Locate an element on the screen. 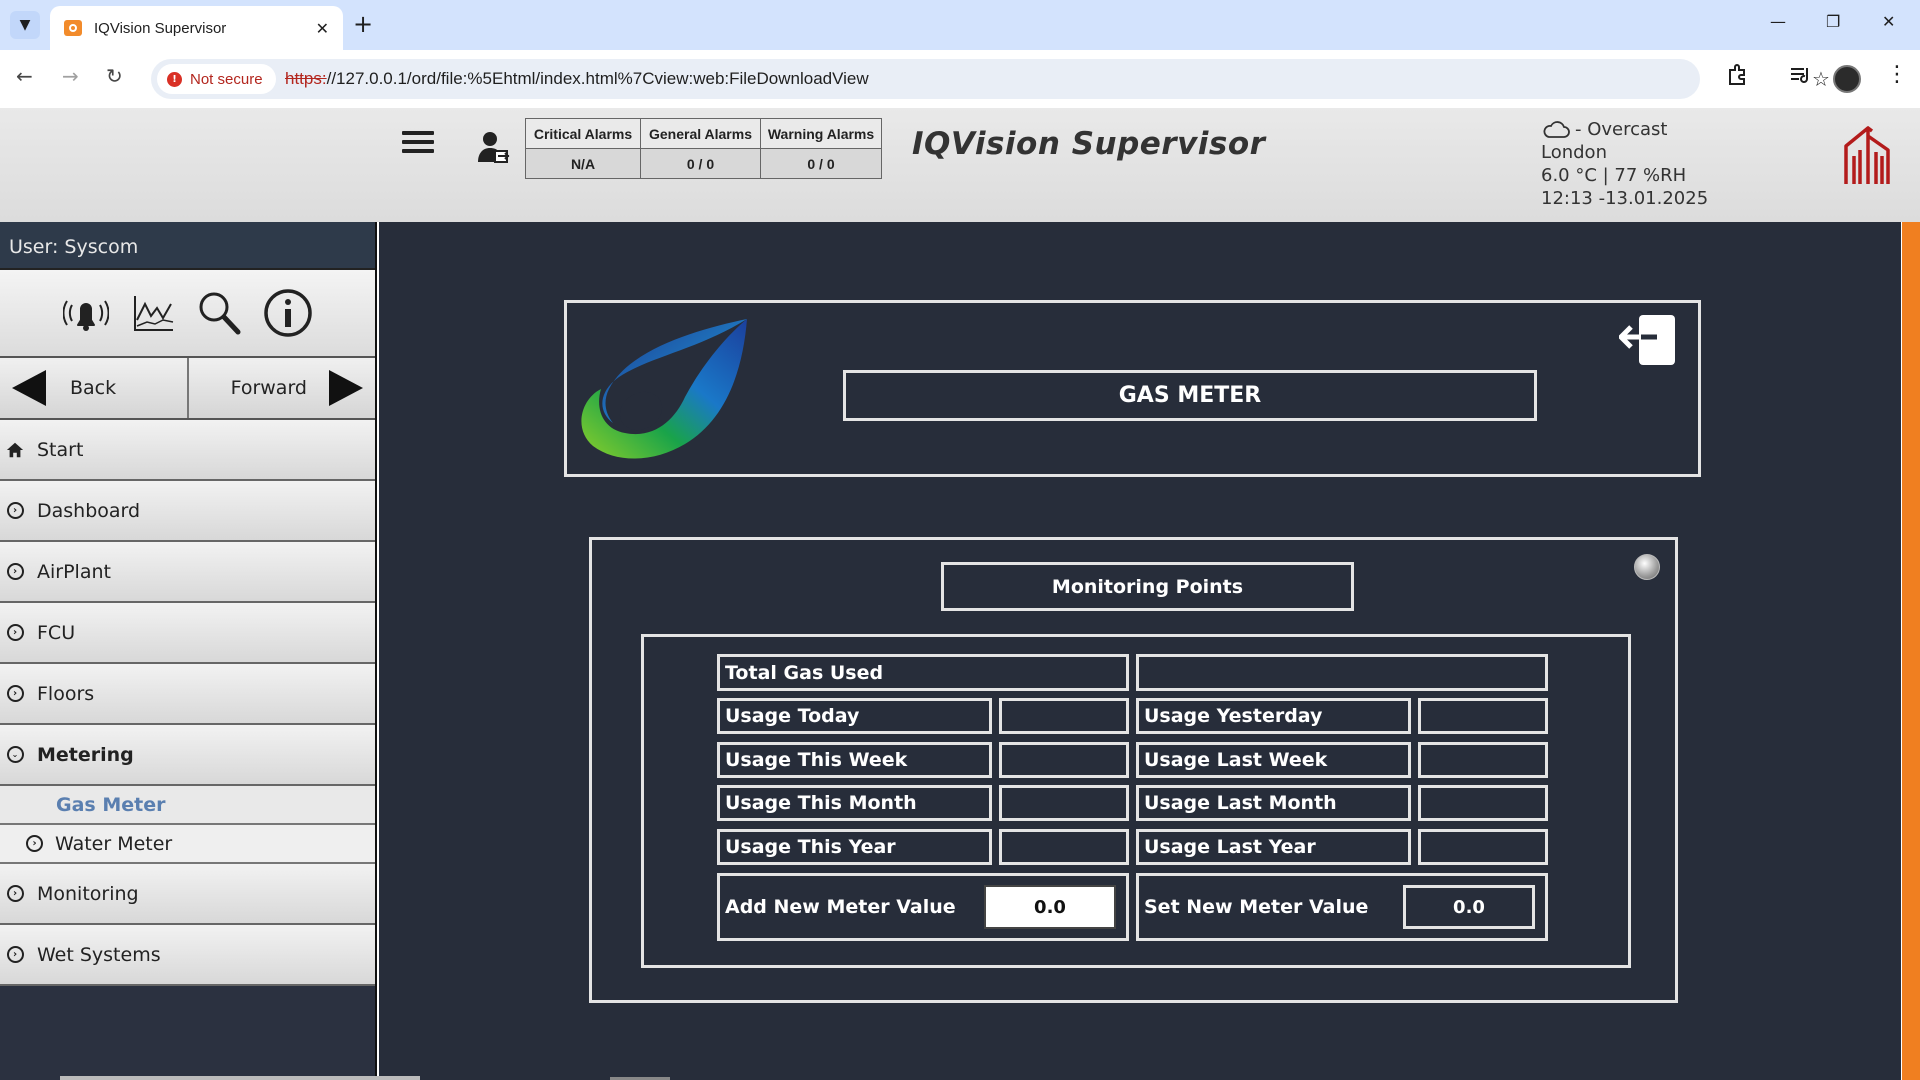 This screenshot has width=1920, height=1080. minimize-icon: — is located at coordinates (1778, 21).